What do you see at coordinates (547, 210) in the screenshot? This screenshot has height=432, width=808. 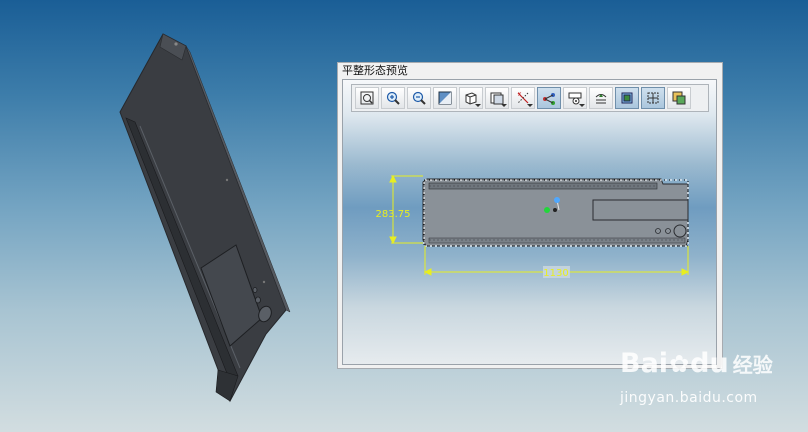 I see `origin-point-green` at bounding box center [547, 210].